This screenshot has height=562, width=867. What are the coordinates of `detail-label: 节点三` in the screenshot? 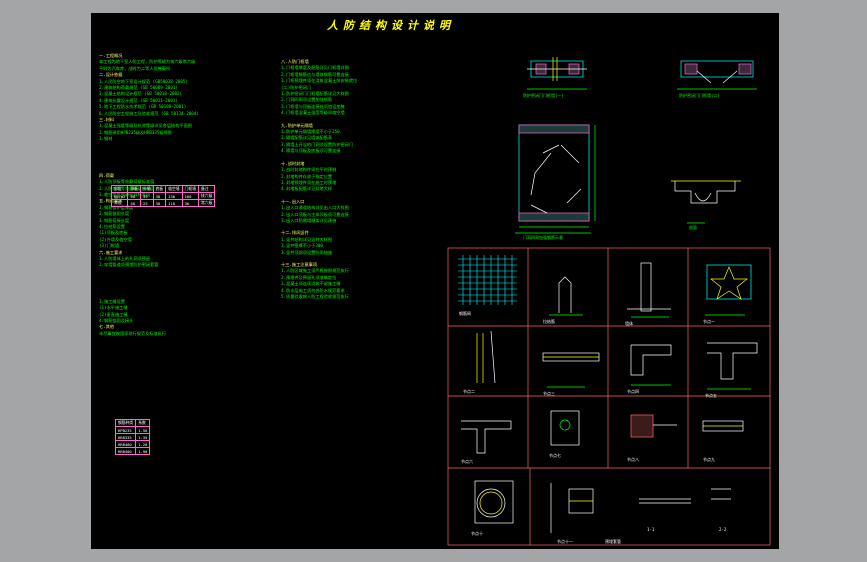 It's located at (549, 393).